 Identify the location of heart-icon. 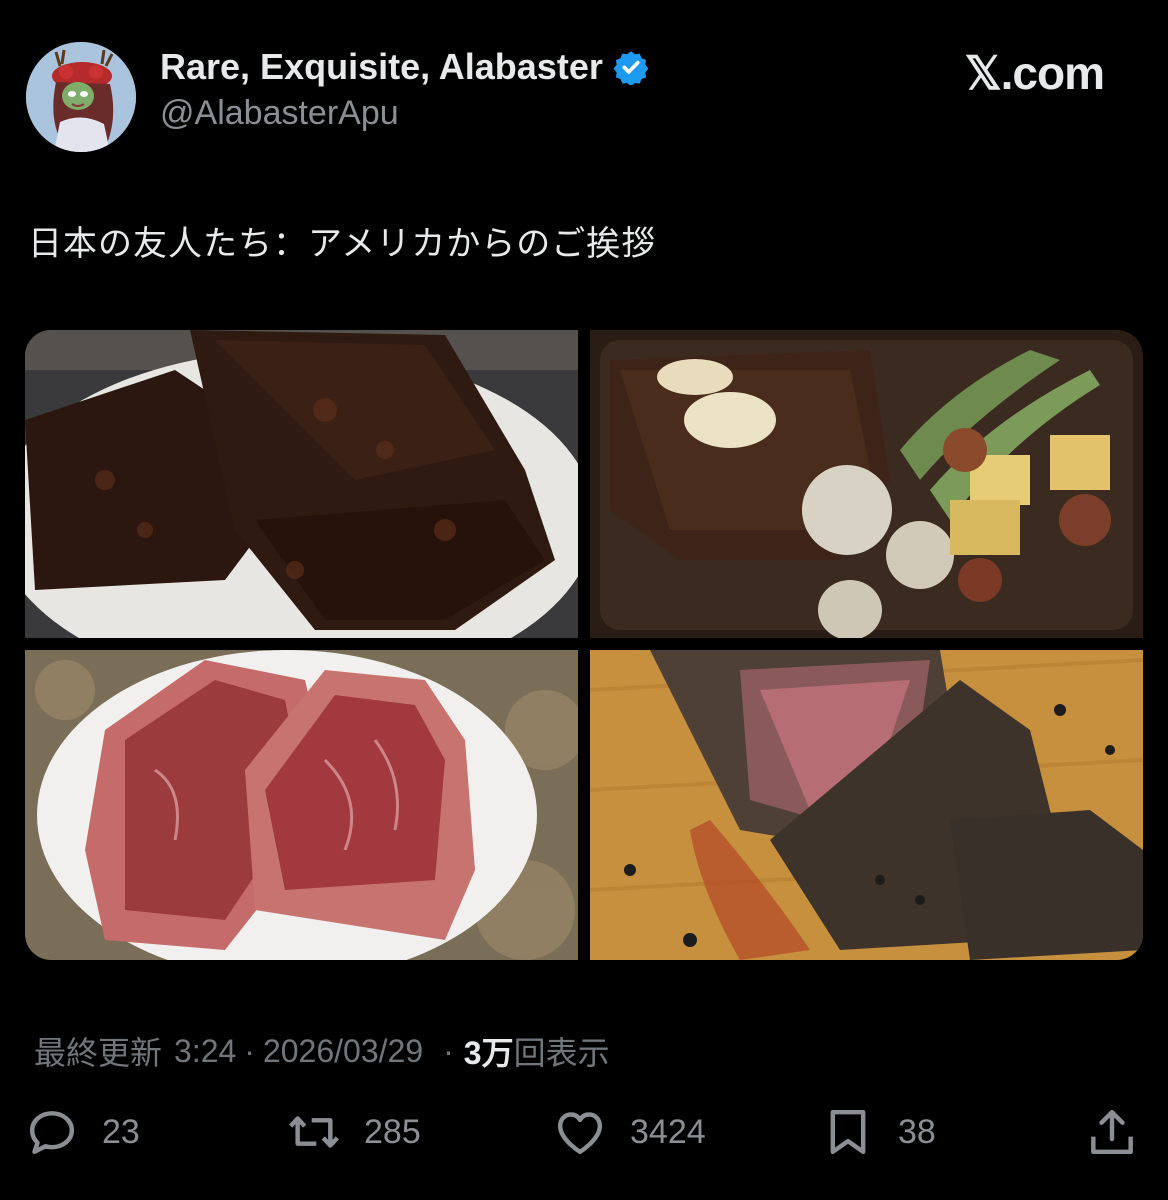
(580, 1133).